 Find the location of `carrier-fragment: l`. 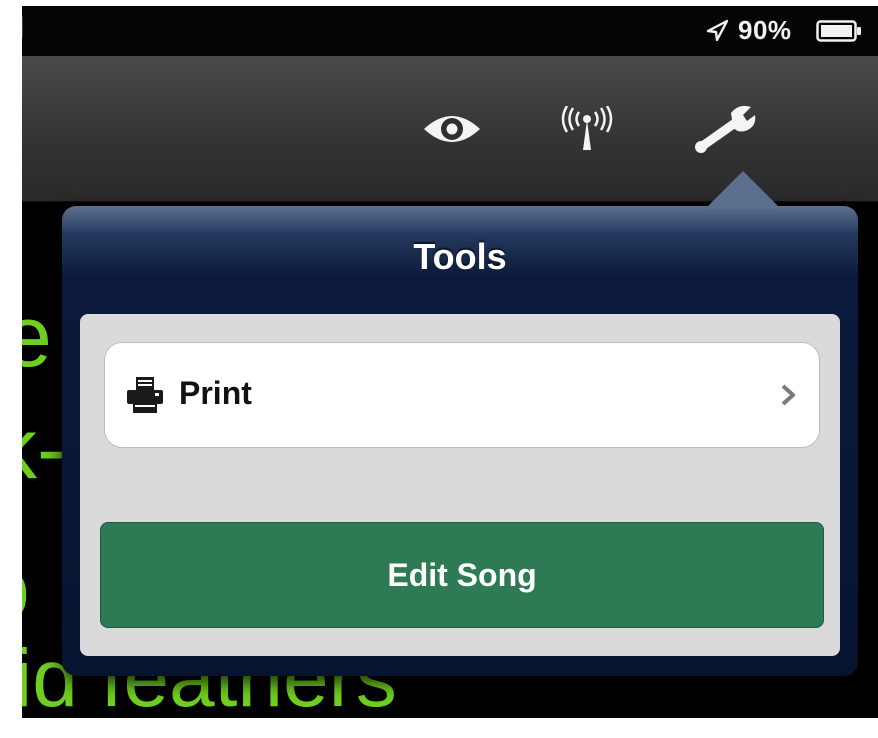

carrier-fragment: l is located at coordinates (23, 29).